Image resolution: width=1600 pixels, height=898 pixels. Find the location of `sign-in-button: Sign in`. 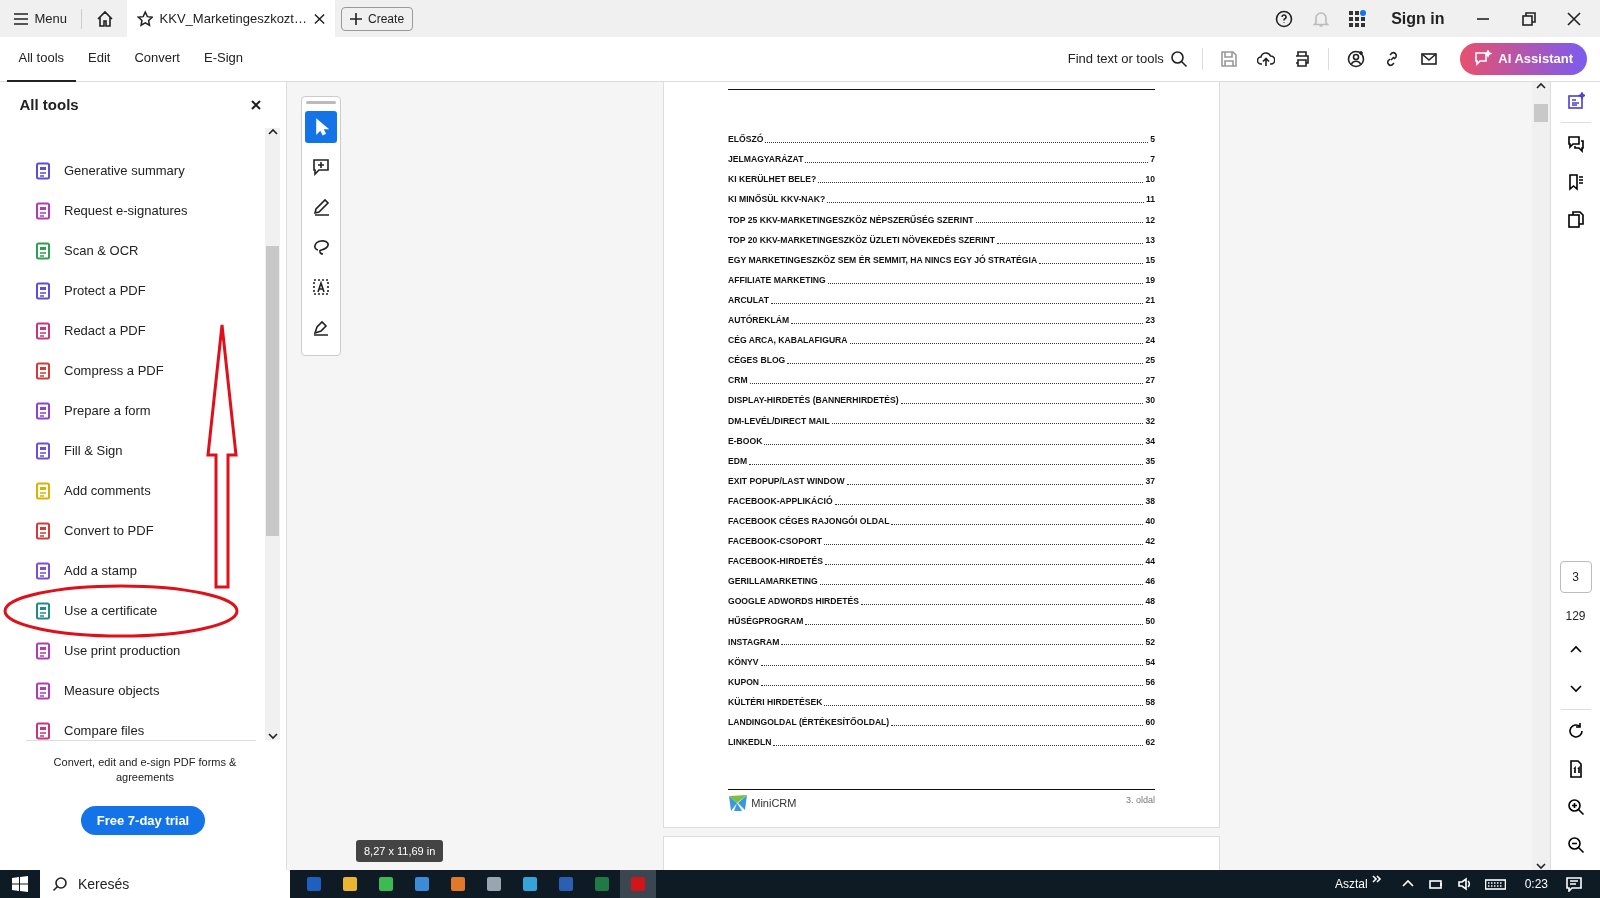

sign-in-button: Sign in is located at coordinates (1418, 18).